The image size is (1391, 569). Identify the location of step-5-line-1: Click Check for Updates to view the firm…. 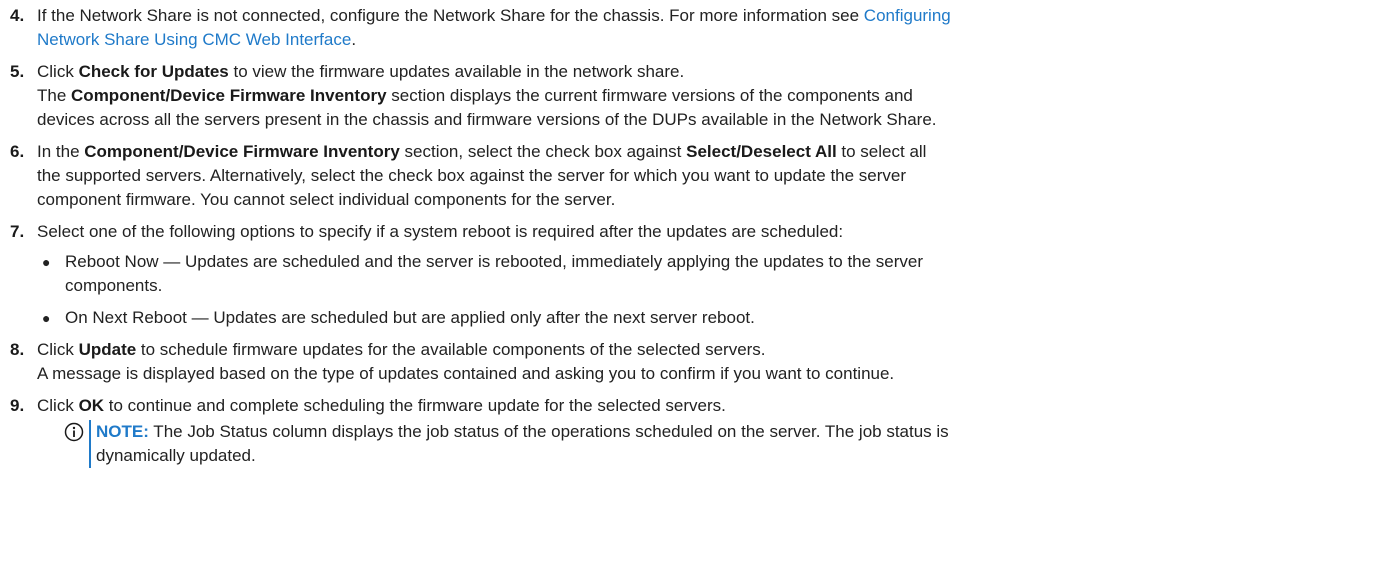
(708, 72).